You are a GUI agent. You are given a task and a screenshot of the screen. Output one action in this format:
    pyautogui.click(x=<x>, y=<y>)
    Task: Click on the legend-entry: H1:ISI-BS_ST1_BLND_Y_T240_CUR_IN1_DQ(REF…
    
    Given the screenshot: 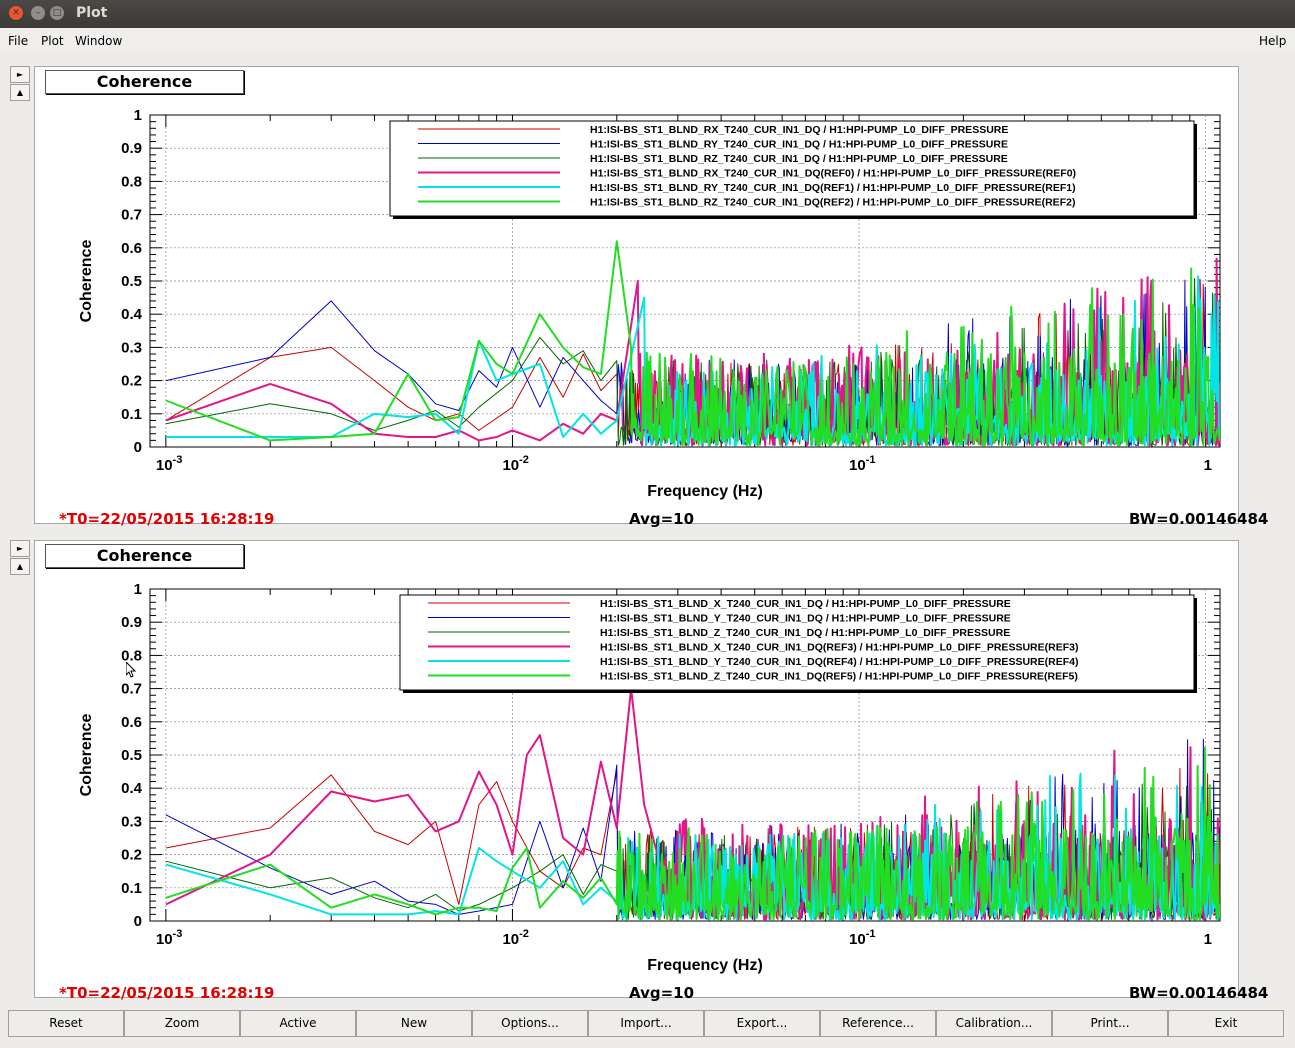 What is the action you would take?
    pyautogui.click(x=839, y=662)
    